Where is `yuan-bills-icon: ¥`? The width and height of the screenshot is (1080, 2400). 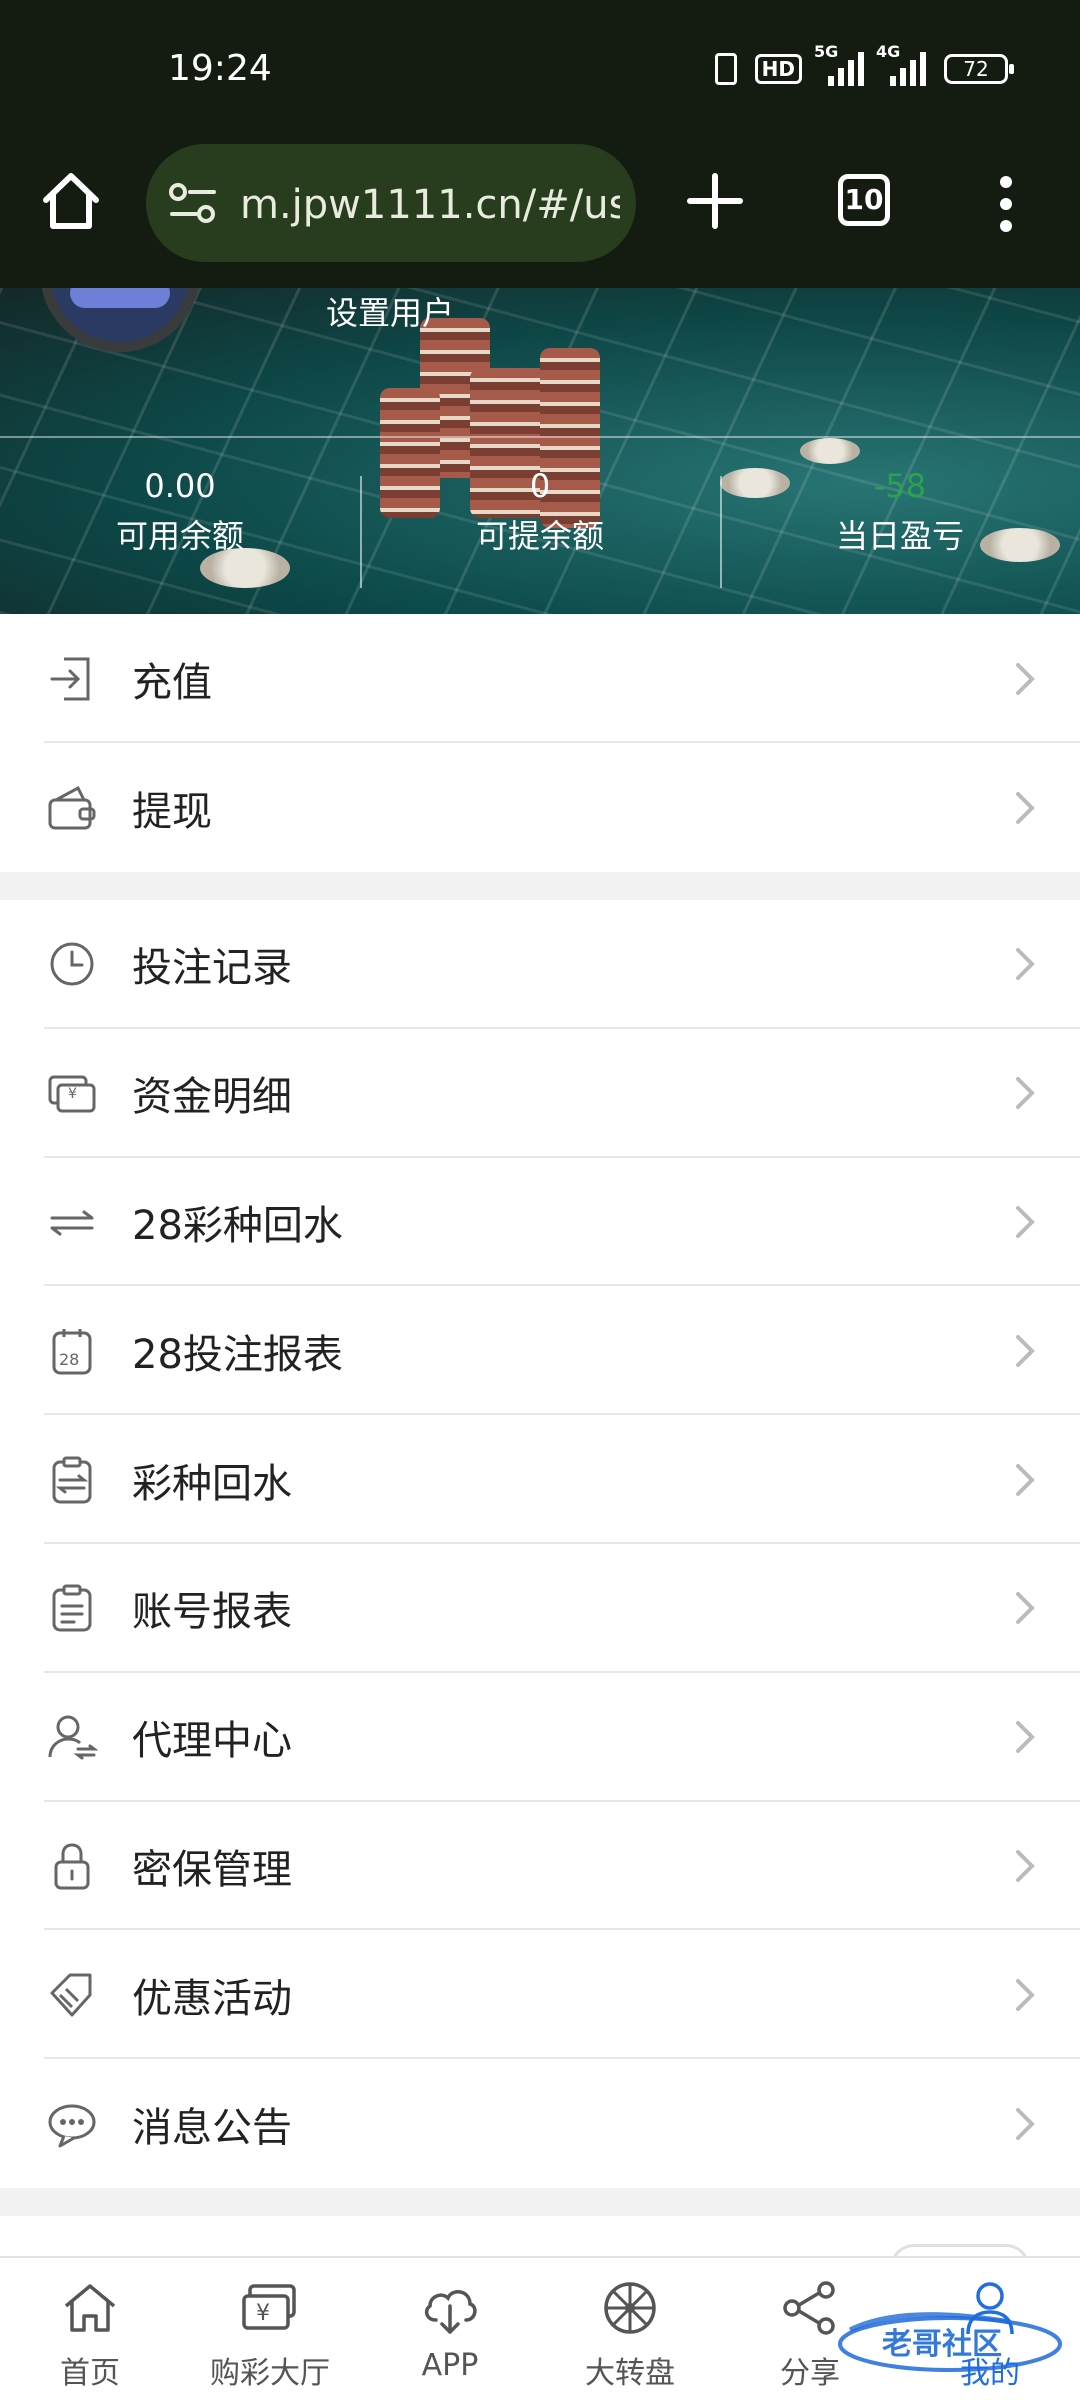 yuan-bills-icon: ¥ is located at coordinates (72, 1093).